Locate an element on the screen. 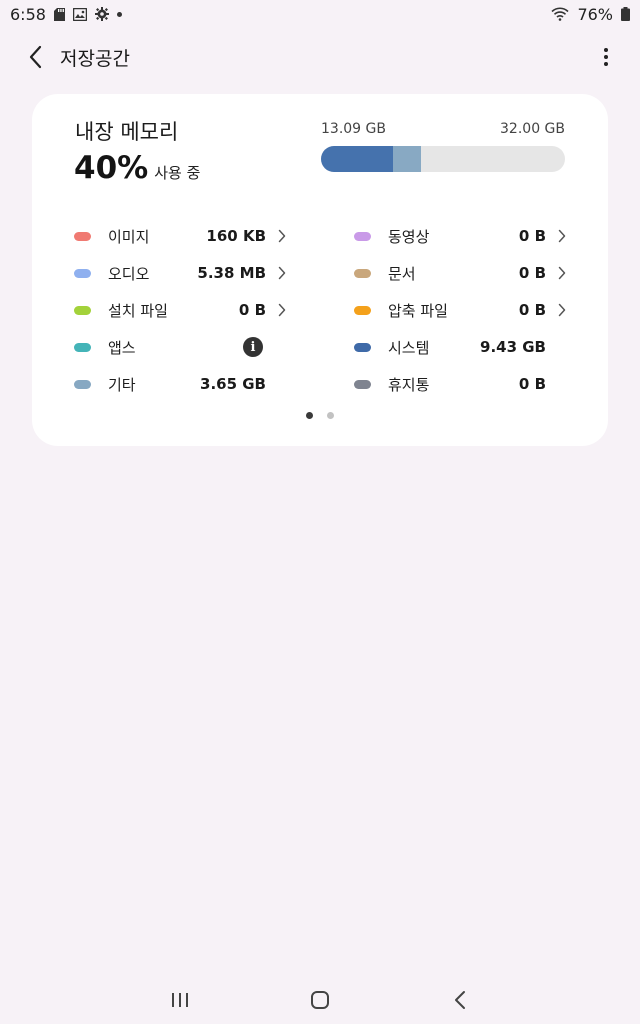 This screenshot has width=640, height=1024. storage-heading: 내장 메모리 is located at coordinates (127, 132).